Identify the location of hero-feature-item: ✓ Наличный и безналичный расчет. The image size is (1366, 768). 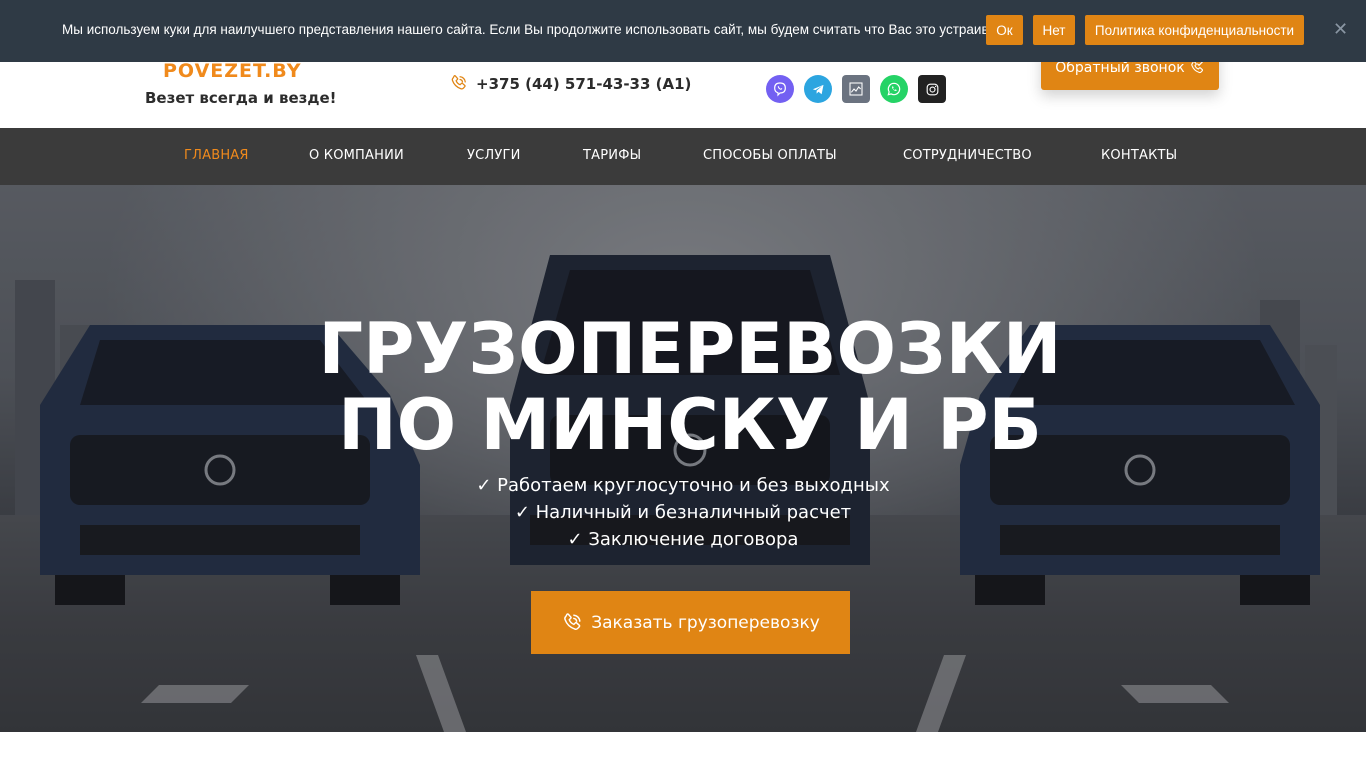
(683, 512).